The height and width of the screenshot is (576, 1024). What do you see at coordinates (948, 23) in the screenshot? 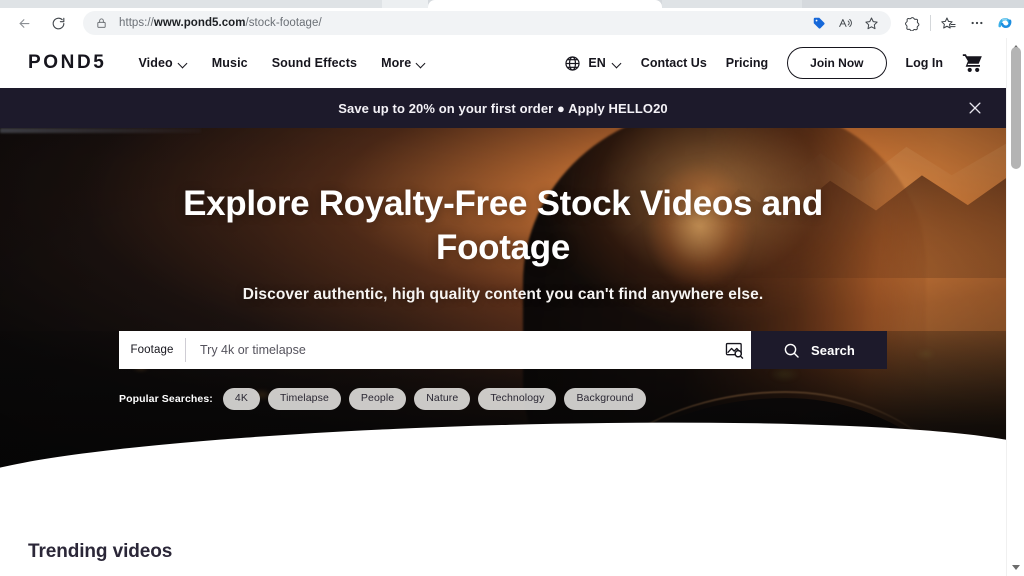
I see `collections-icon` at bounding box center [948, 23].